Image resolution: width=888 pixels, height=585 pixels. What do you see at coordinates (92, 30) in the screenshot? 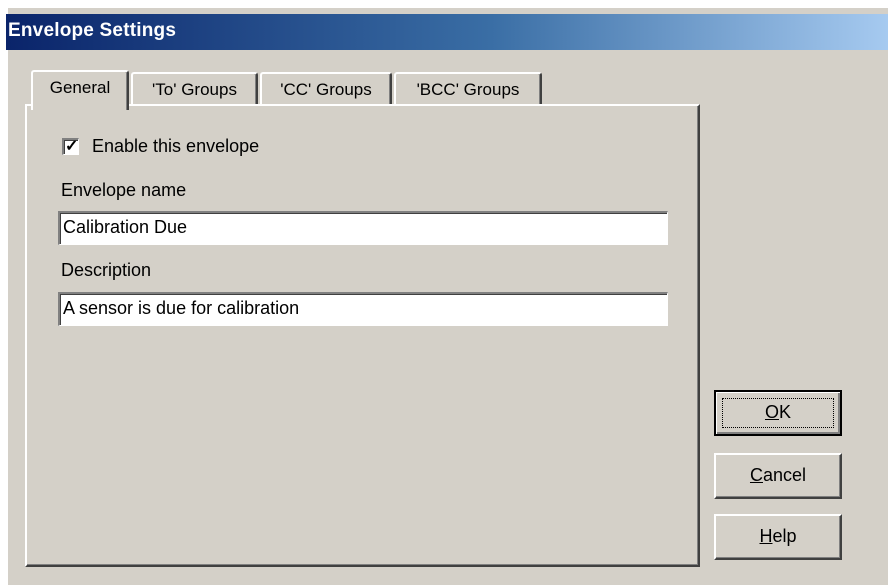
I see `window-title: Envelope Settings` at bounding box center [92, 30].